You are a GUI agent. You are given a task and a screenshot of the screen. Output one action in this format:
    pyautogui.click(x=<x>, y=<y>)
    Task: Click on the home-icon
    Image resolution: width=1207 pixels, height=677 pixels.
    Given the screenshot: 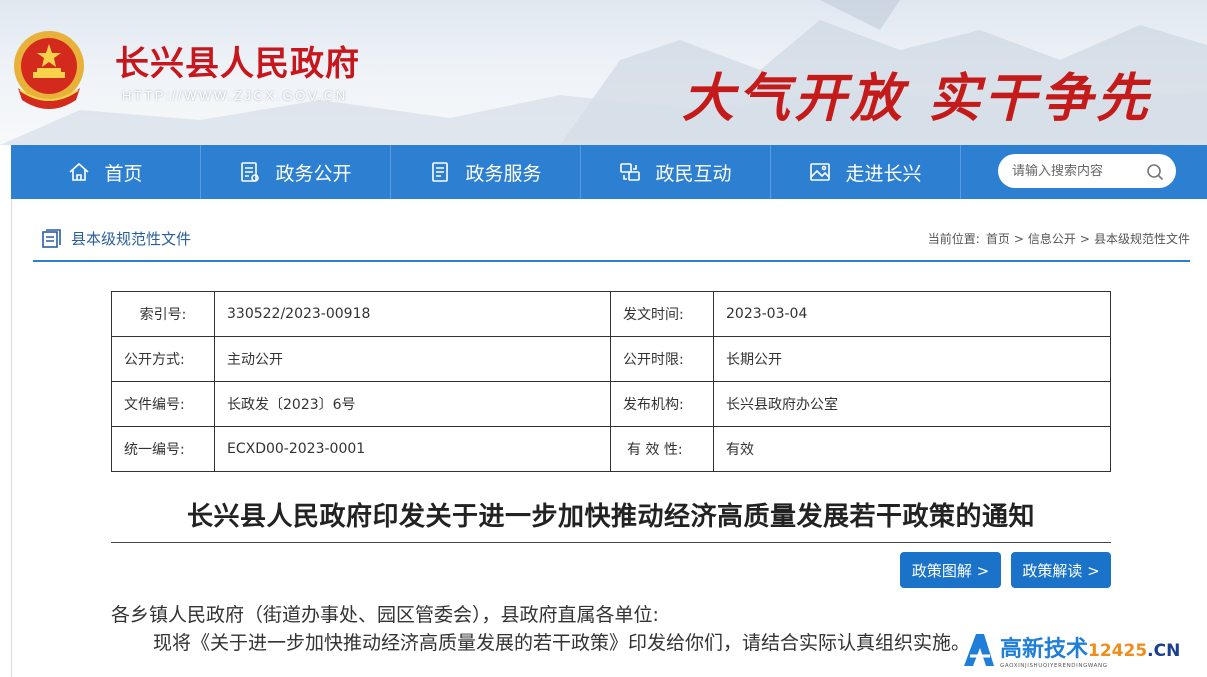 What is the action you would take?
    pyautogui.click(x=79, y=171)
    